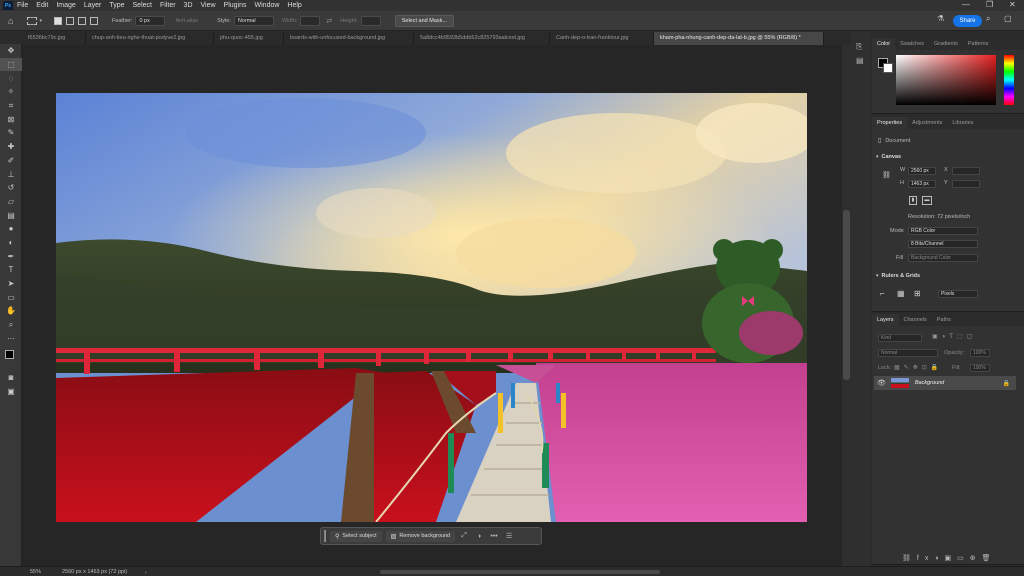 This screenshot has width=1024, height=576. I want to click on intersect-selection-icon, so click(93, 20).